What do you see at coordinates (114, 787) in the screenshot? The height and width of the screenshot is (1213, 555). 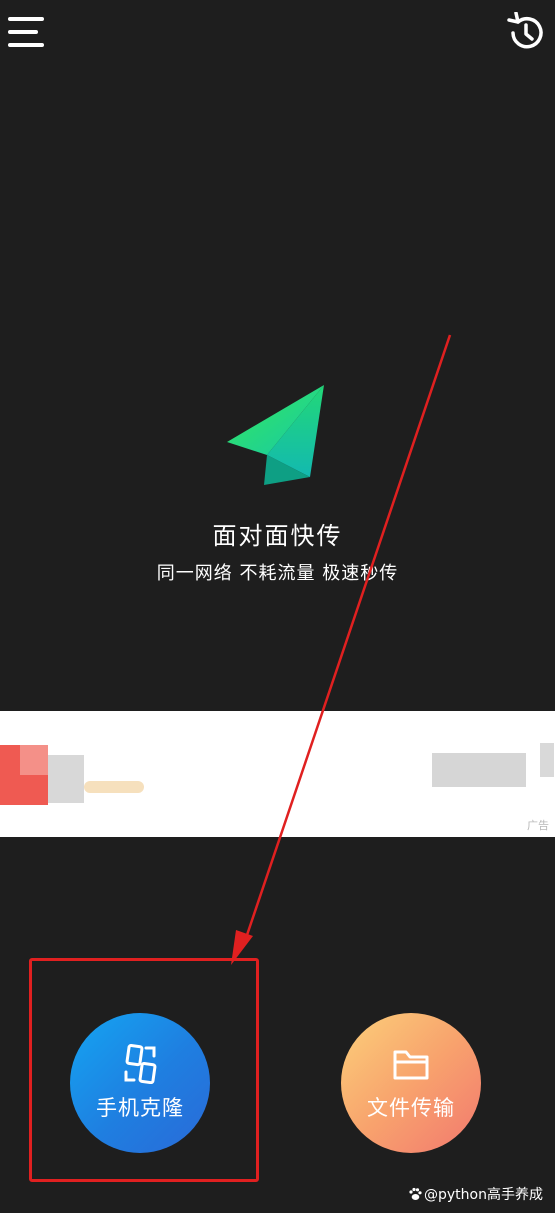 I see `ad-blurred-bar` at bounding box center [114, 787].